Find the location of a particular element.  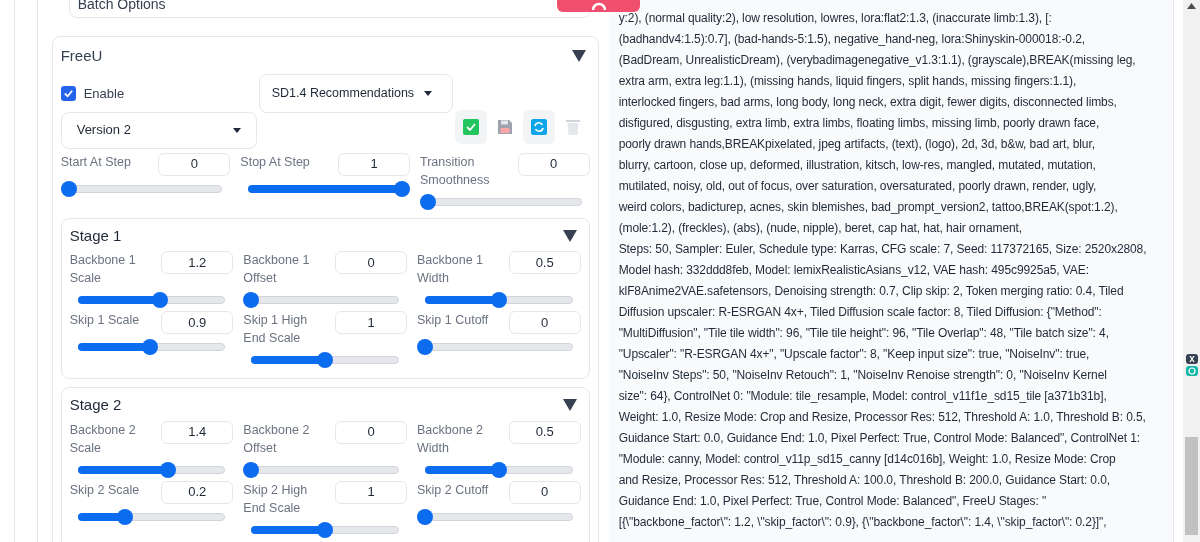

parameter-label: Backbone 2 Offset is located at coordinates (277, 439).